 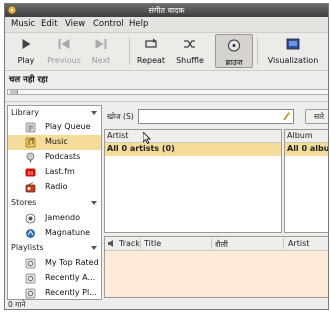 What do you see at coordinates (14, 92) in the screenshot?
I see `seek-handle` at bounding box center [14, 92].